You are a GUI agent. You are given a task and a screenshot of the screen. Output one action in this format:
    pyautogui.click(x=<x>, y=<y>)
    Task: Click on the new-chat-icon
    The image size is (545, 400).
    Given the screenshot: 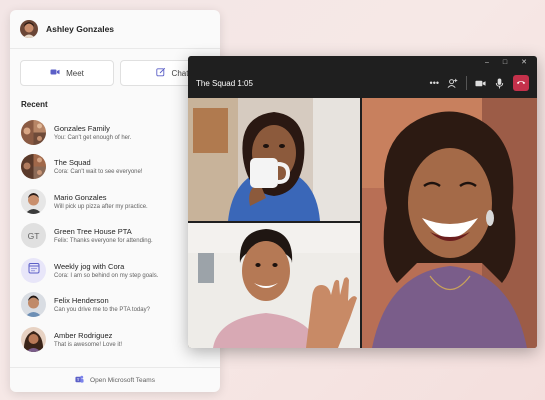 What is the action you would take?
    pyautogui.click(x=160, y=73)
    